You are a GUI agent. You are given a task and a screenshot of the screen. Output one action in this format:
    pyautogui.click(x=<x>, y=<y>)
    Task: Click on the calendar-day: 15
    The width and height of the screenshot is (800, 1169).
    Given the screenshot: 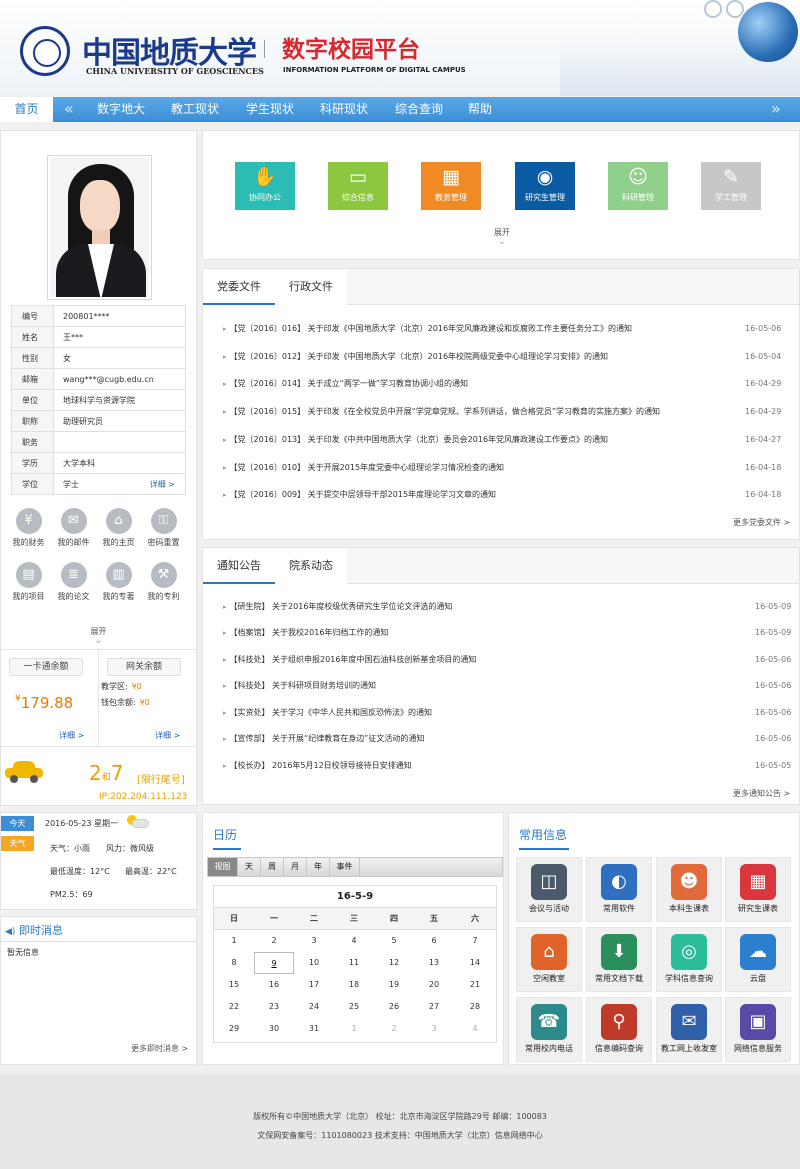 What is the action you would take?
    pyautogui.click(x=234, y=985)
    